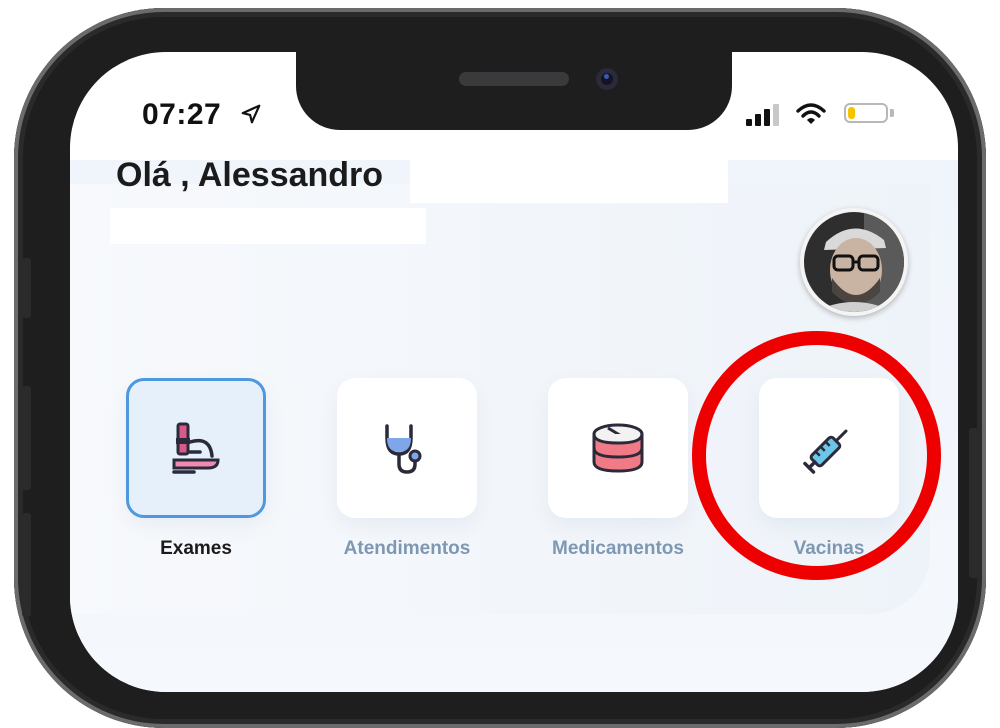 This screenshot has height=728, width=1000. Describe the element at coordinates (851, 113) in the screenshot. I see `battery-level-fill` at that location.